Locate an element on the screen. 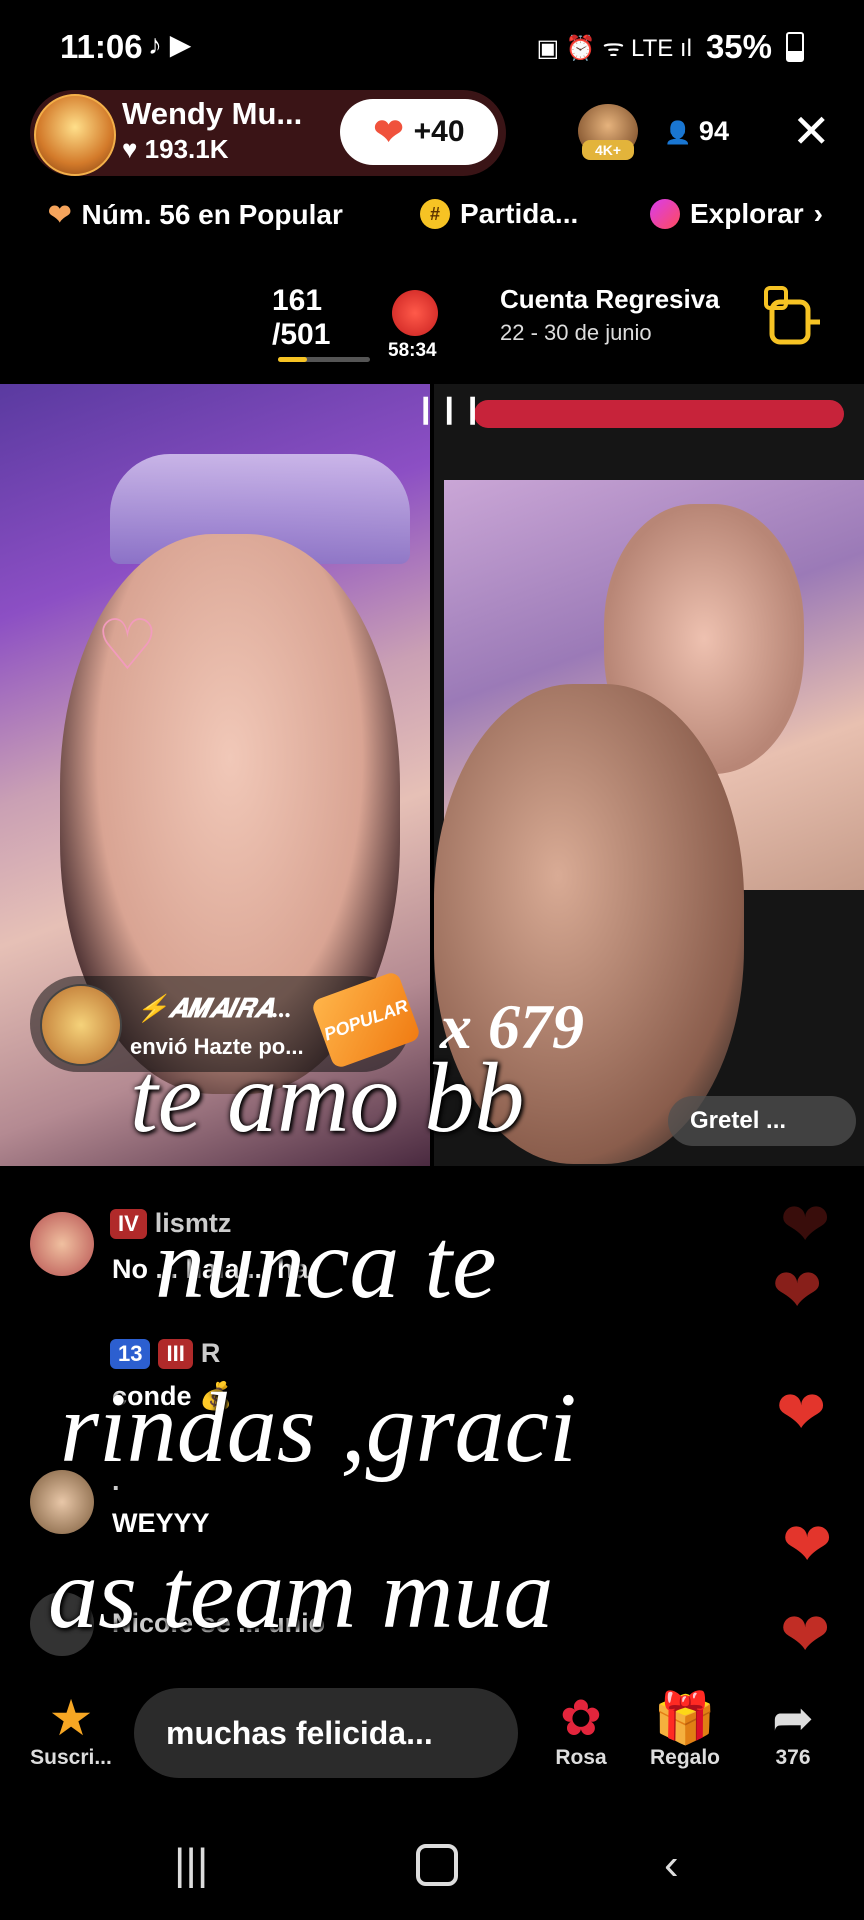 The width and height of the screenshot is (864, 1920). follow-button: ❤ +40 is located at coordinates (419, 132).